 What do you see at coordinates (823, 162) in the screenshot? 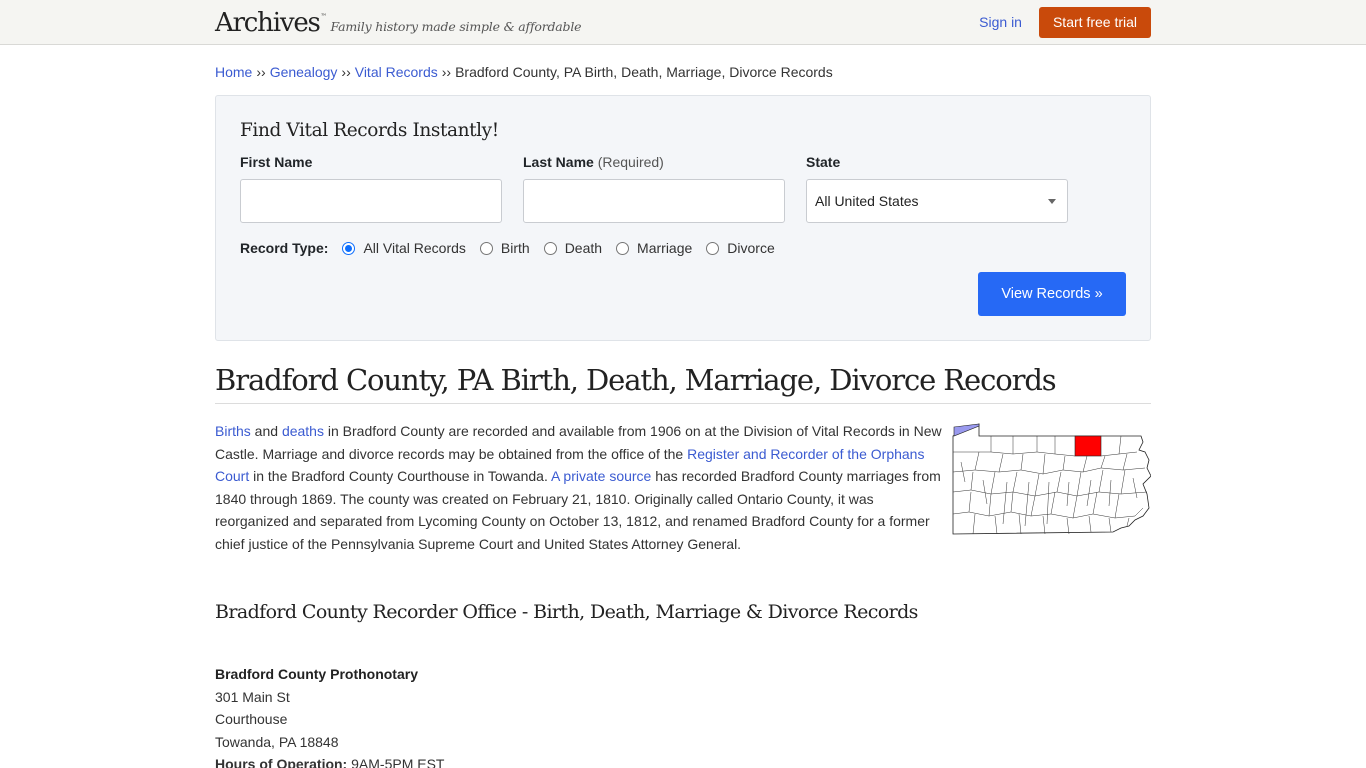
I see `state-label: State` at bounding box center [823, 162].